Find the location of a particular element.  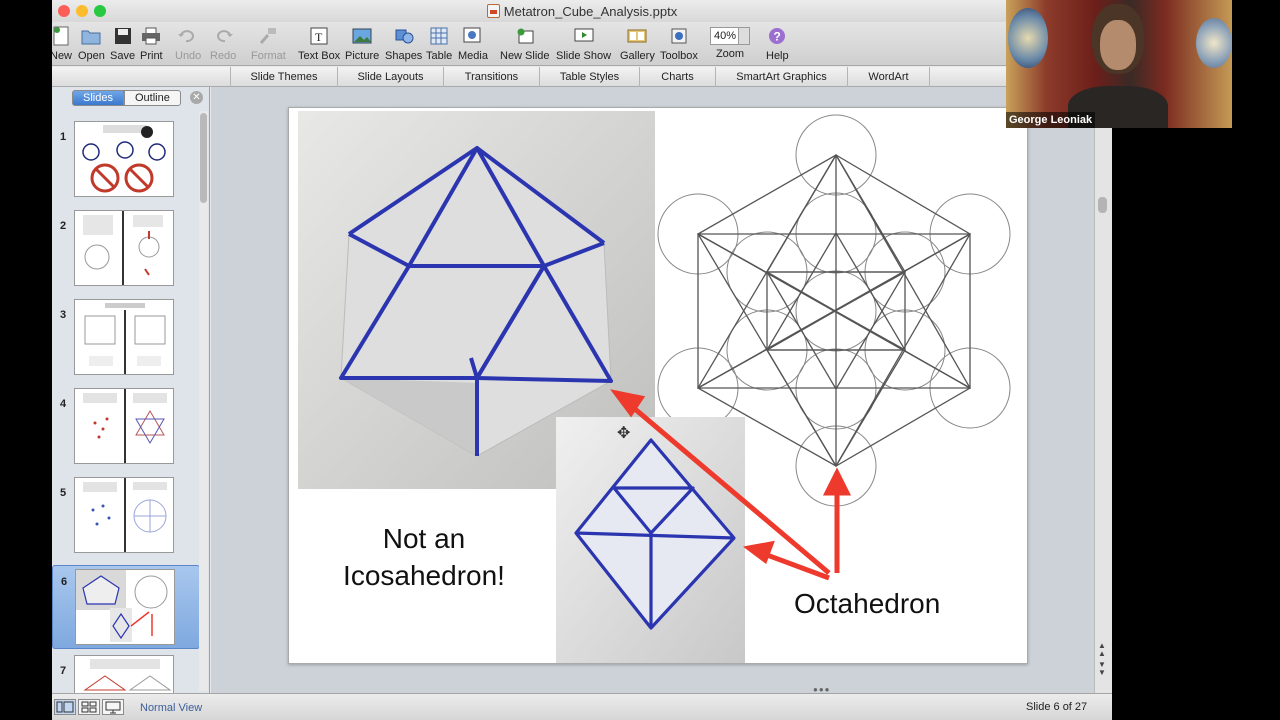

slide-number: 4 is located at coordinates (63, 404).